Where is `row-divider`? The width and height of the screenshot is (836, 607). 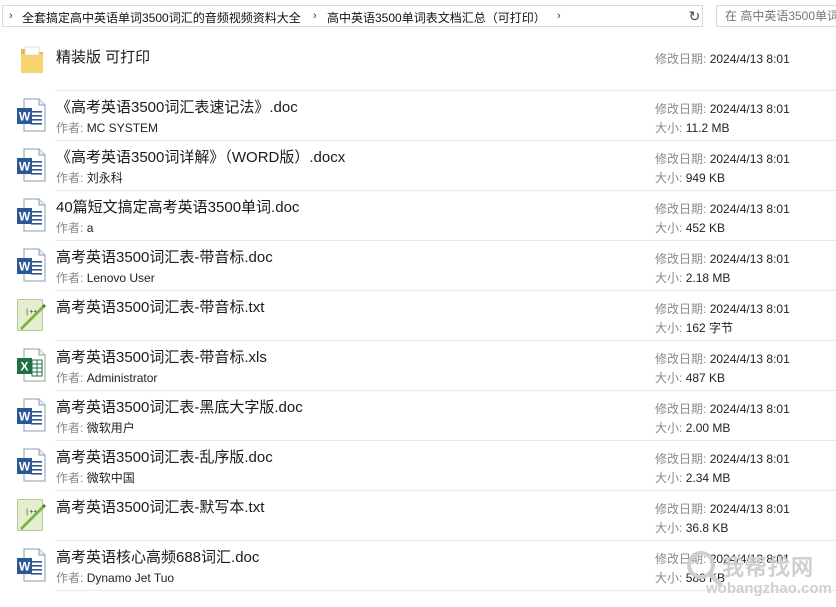
row-divider is located at coordinates (445, 590).